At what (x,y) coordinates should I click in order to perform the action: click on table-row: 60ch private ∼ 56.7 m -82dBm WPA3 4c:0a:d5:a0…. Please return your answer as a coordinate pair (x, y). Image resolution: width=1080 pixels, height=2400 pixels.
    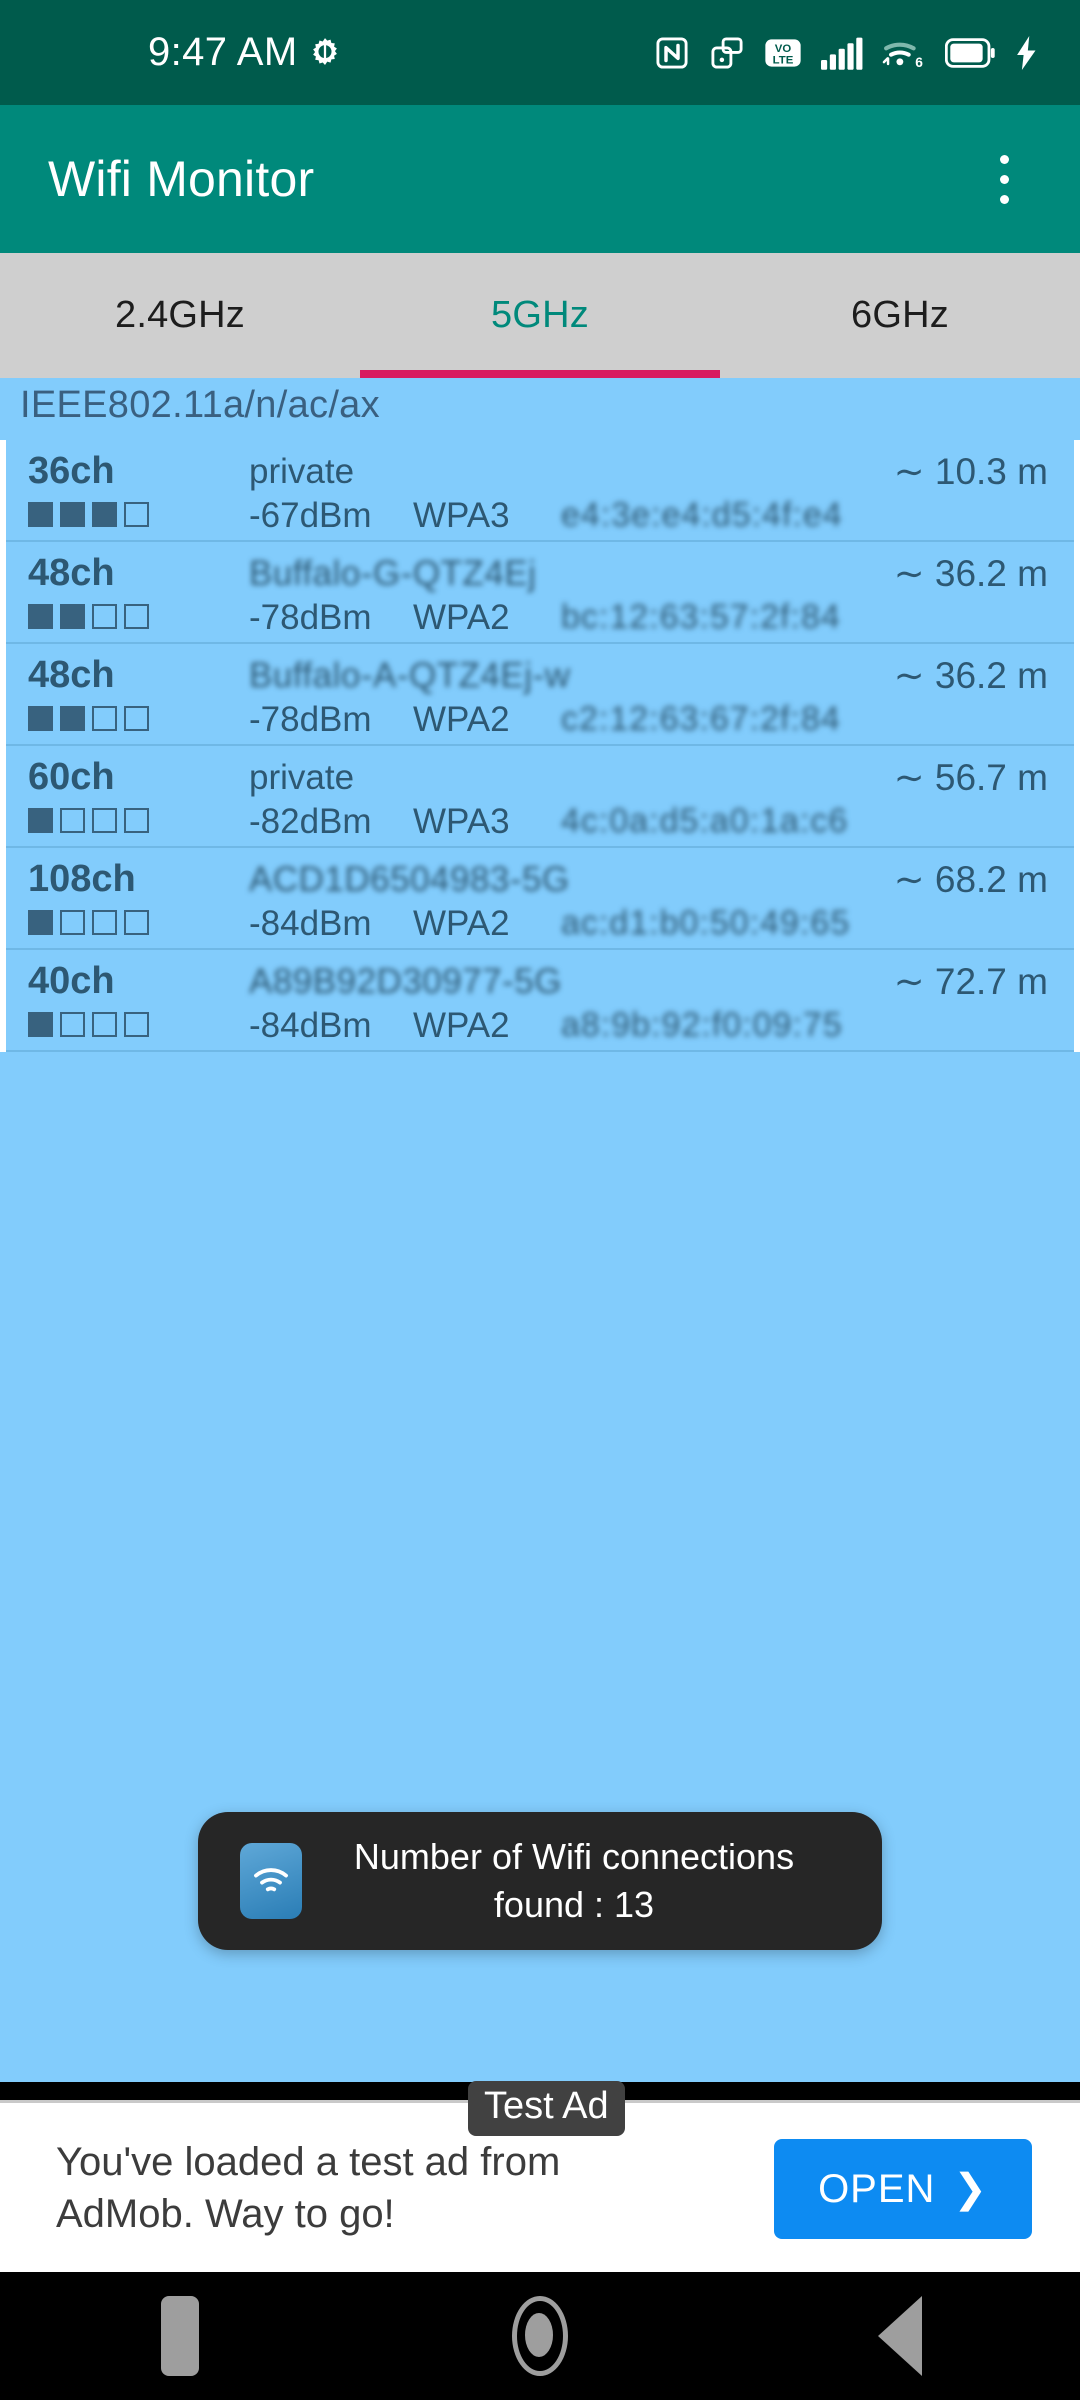
    Looking at the image, I should click on (540, 797).